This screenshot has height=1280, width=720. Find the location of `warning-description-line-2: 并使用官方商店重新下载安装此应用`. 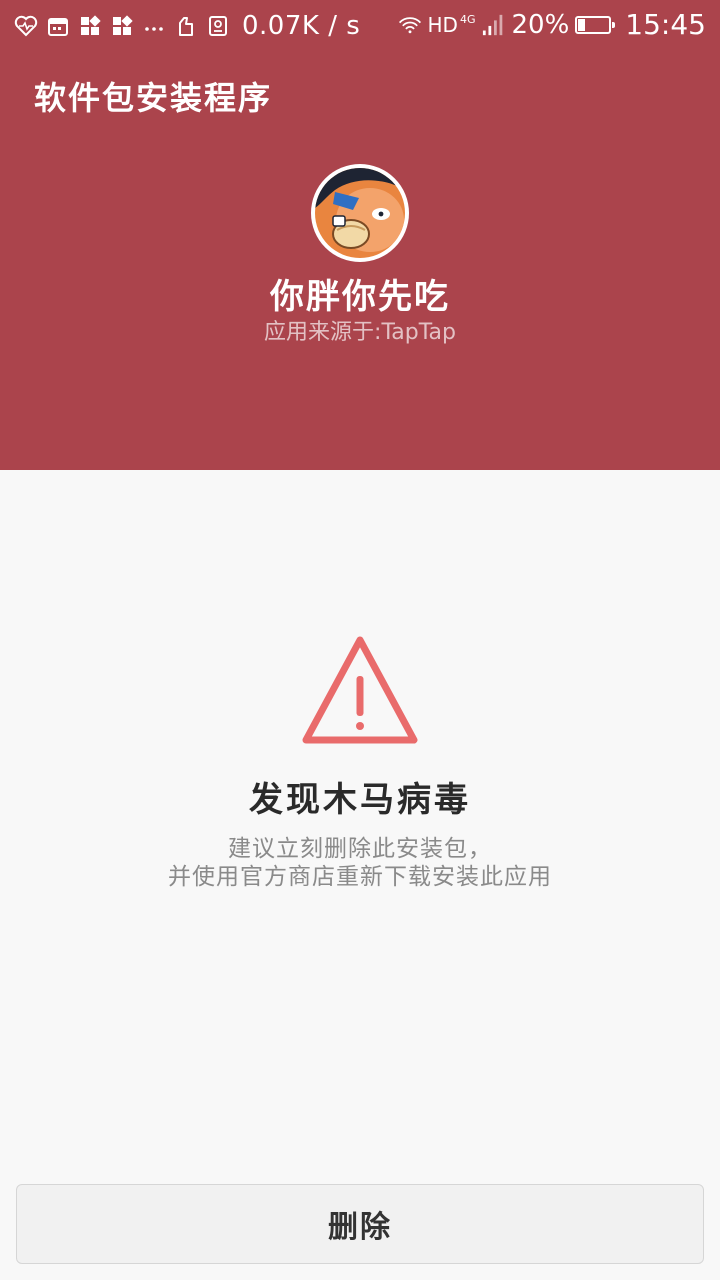

warning-description-line-2: 并使用官方商店重新下载安装此应用 is located at coordinates (360, 877).